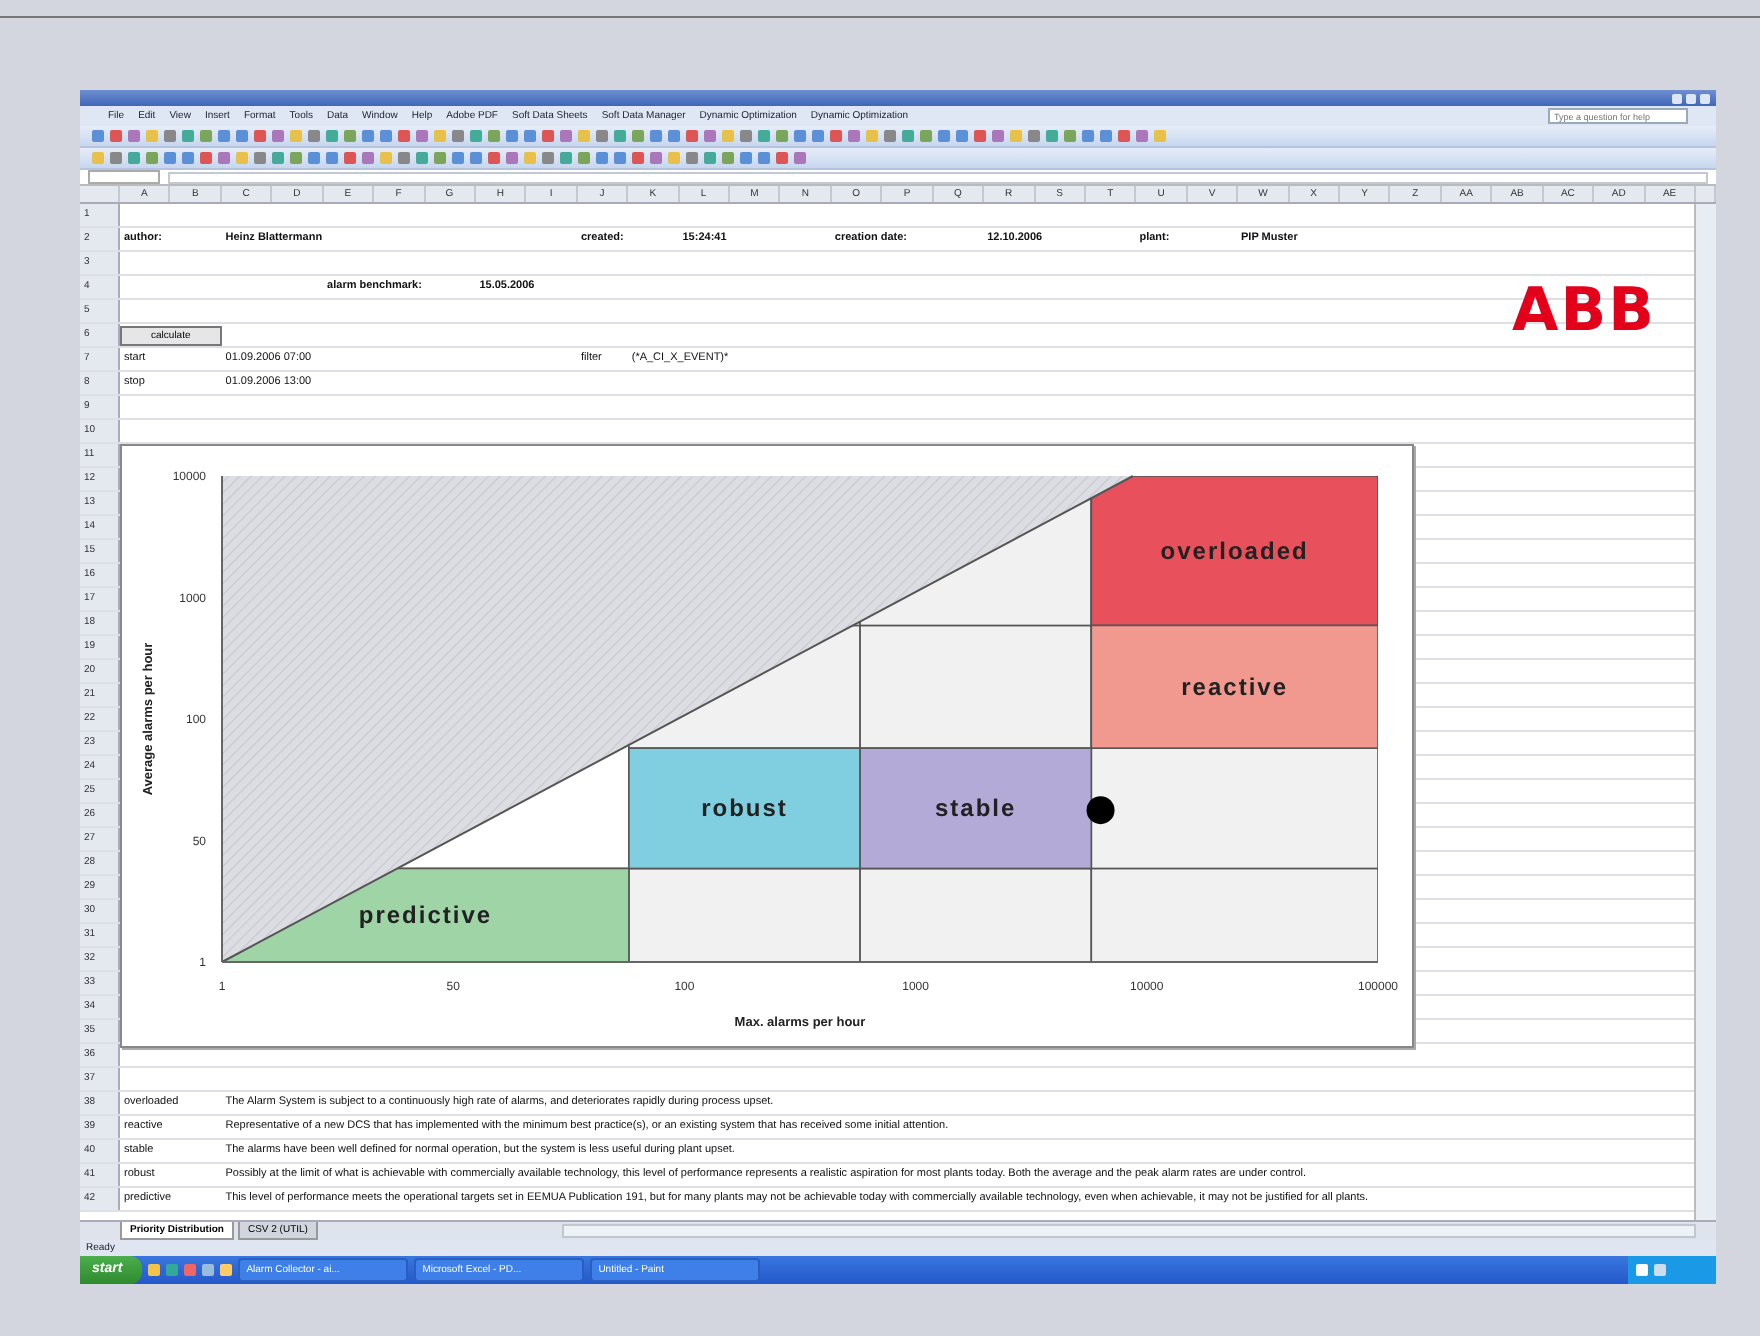 The height and width of the screenshot is (1336, 1760). What do you see at coordinates (1584, 312) in the screenshot?
I see `logo: ABB` at bounding box center [1584, 312].